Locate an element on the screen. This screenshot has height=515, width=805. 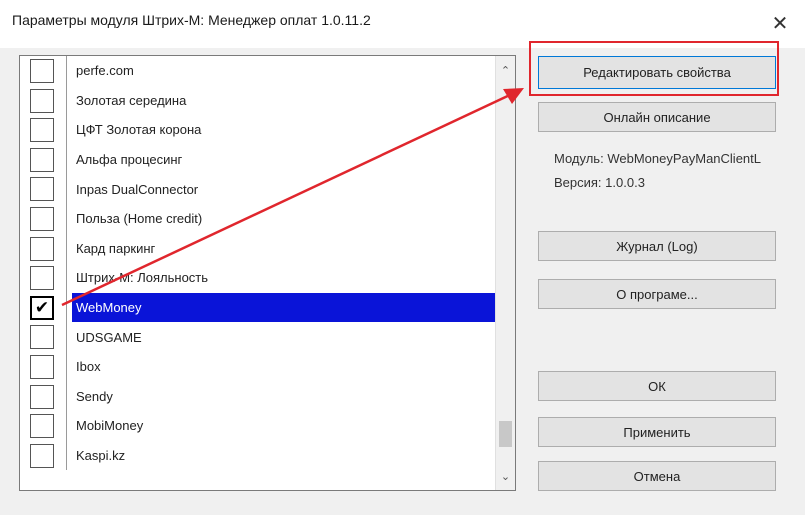
module-value: WebMoneyPayManClientL is located at coordinates (684, 158).